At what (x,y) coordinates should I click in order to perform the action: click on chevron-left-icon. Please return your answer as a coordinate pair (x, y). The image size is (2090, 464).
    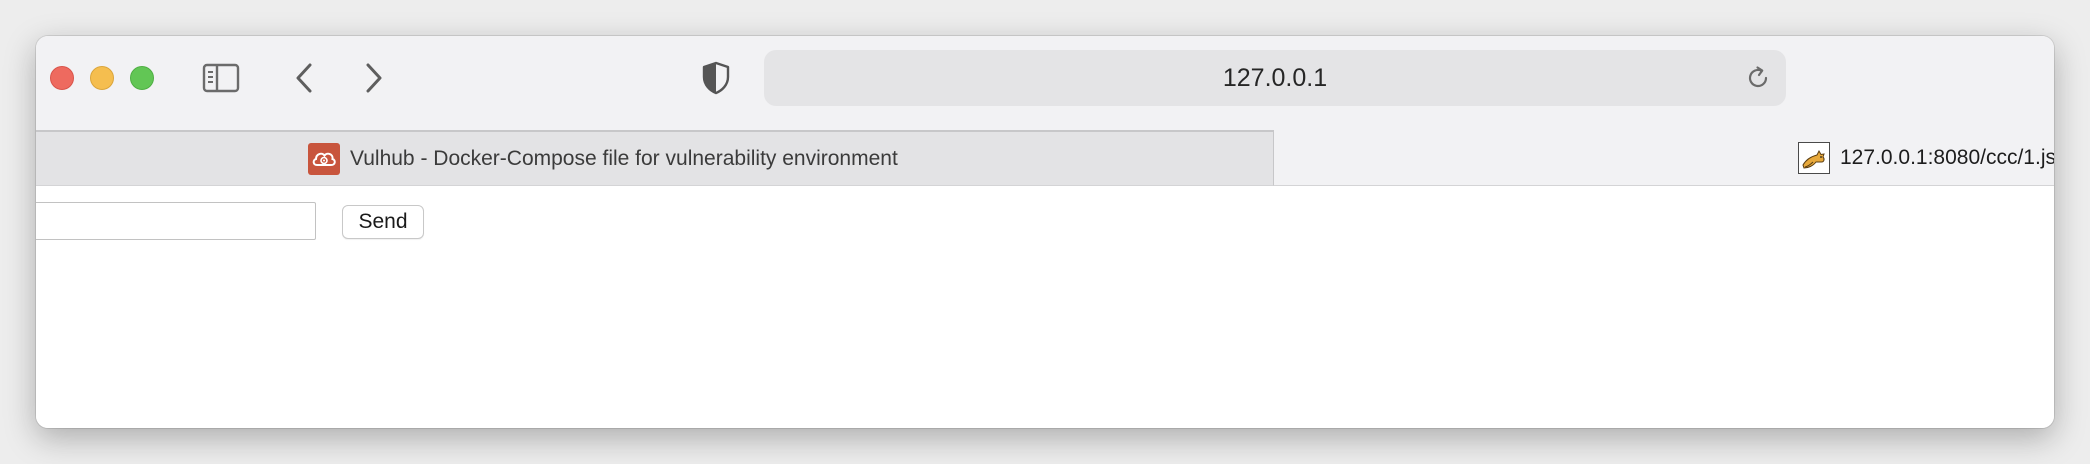
    Looking at the image, I should click on (304, 78).